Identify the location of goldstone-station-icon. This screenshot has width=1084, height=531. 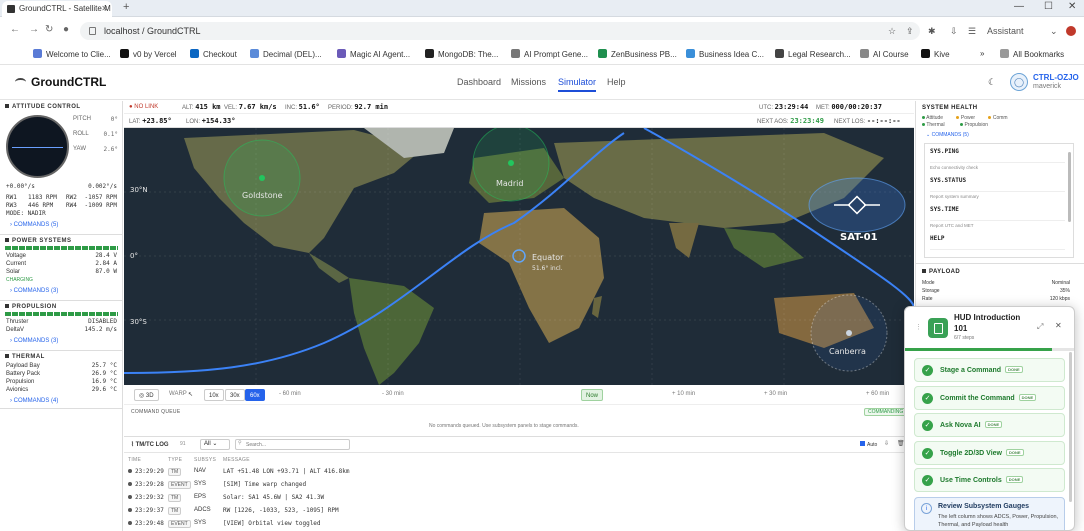
(262, 178).